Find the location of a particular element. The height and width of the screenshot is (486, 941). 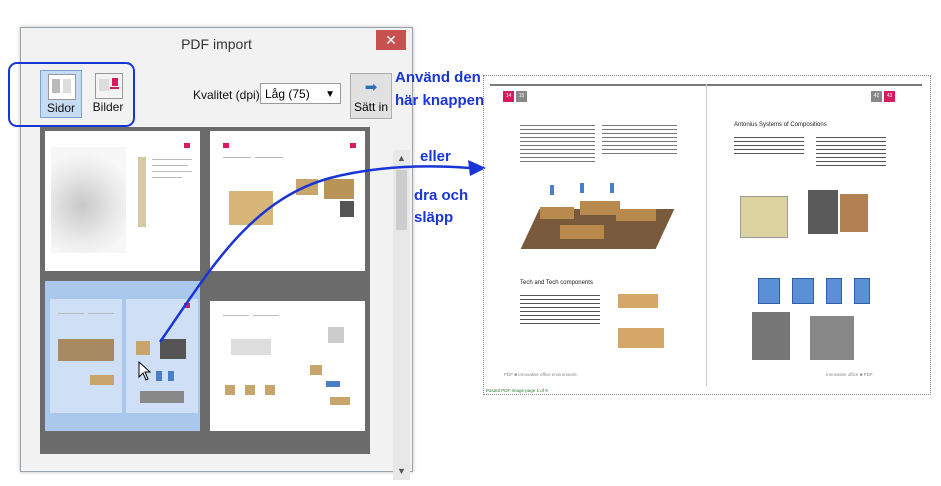

left-page-number: 14 is located at coordinates (508, 96).